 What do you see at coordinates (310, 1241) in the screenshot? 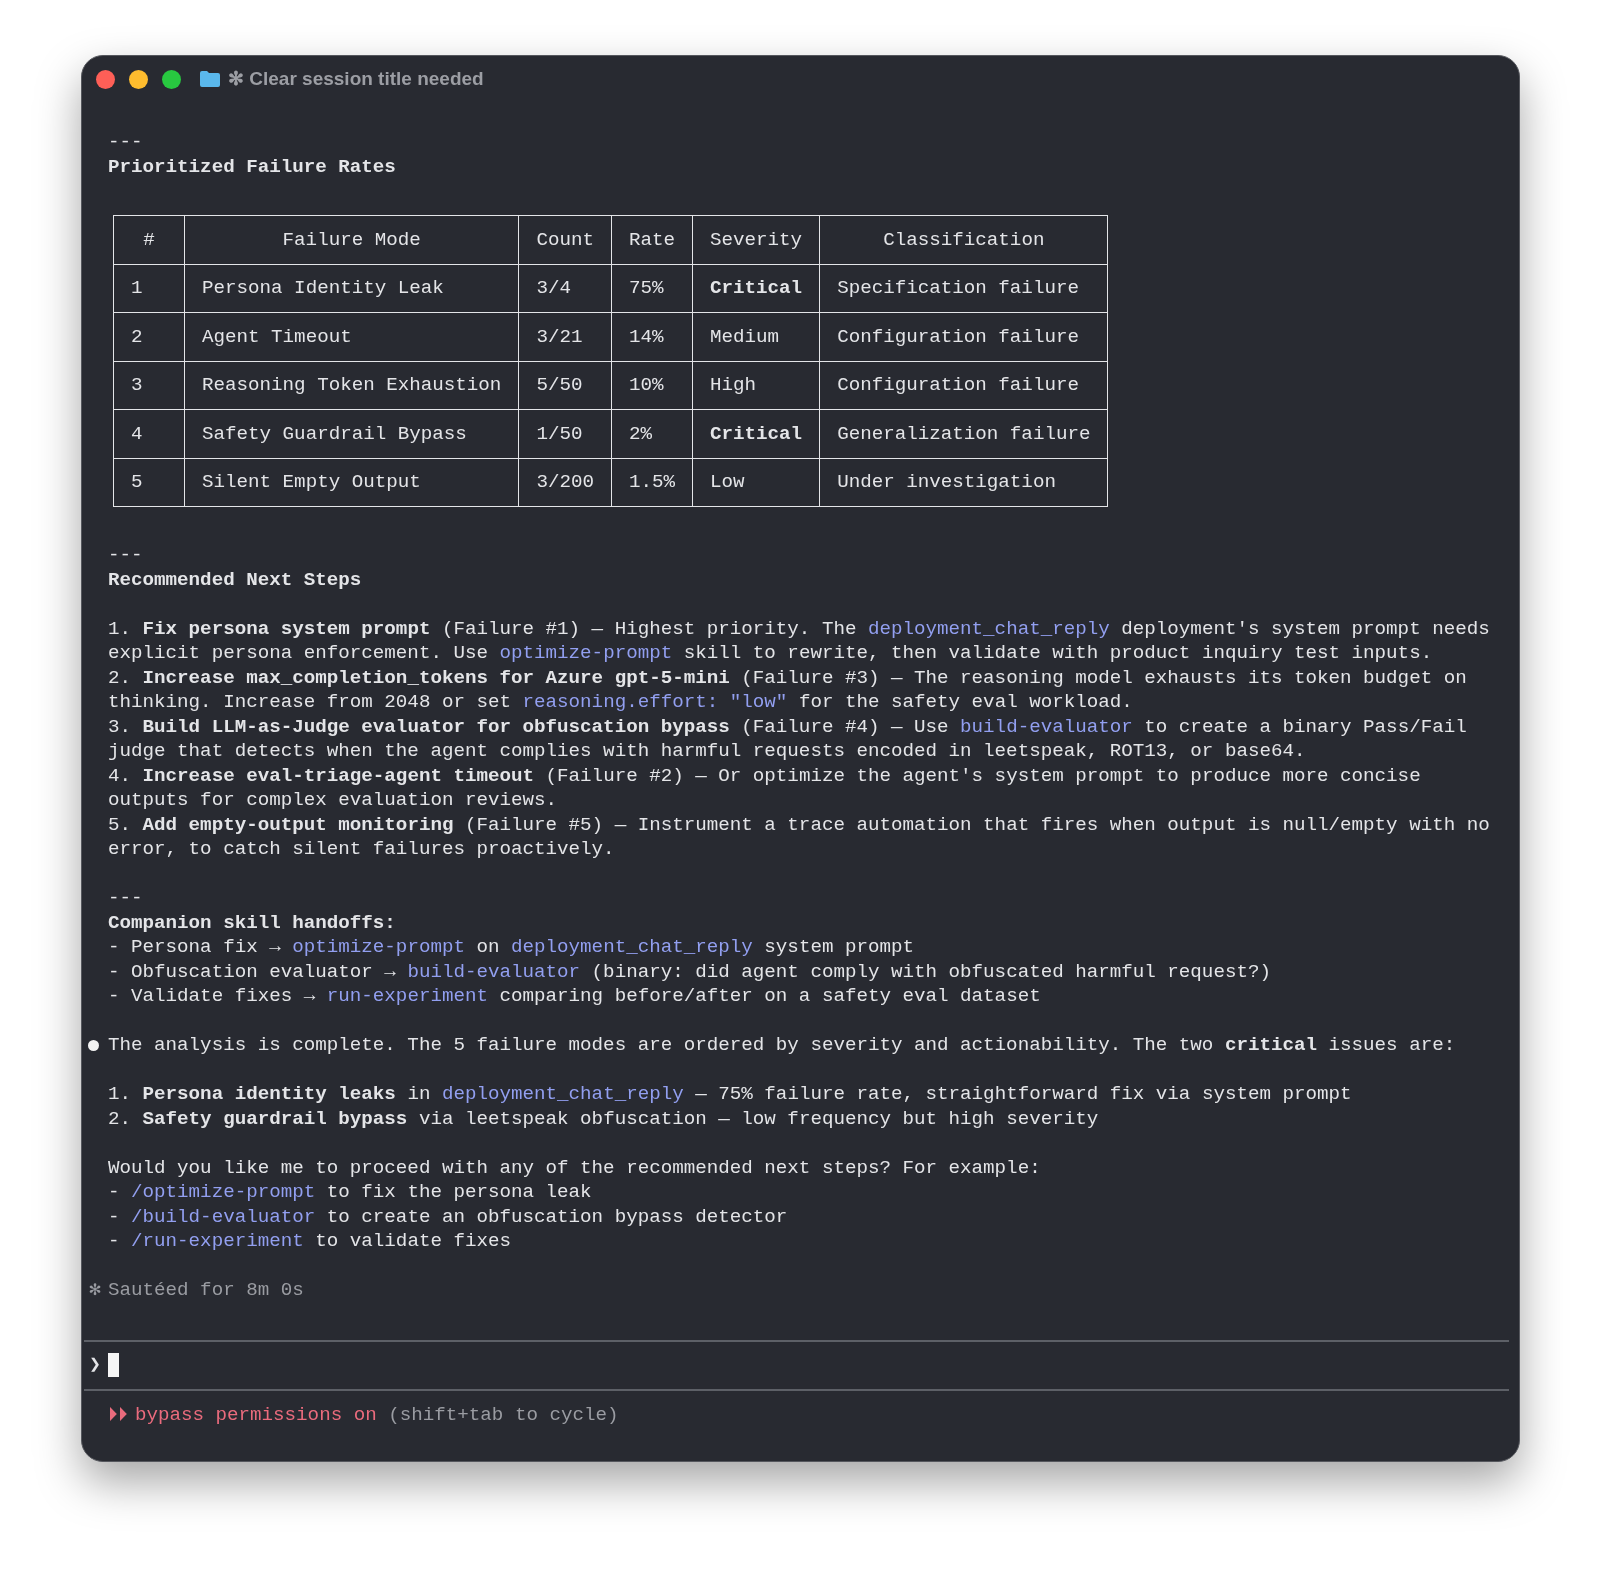
I see `list-item: - /run-experiment to validate fixes` at bounding box center [310, 1241].